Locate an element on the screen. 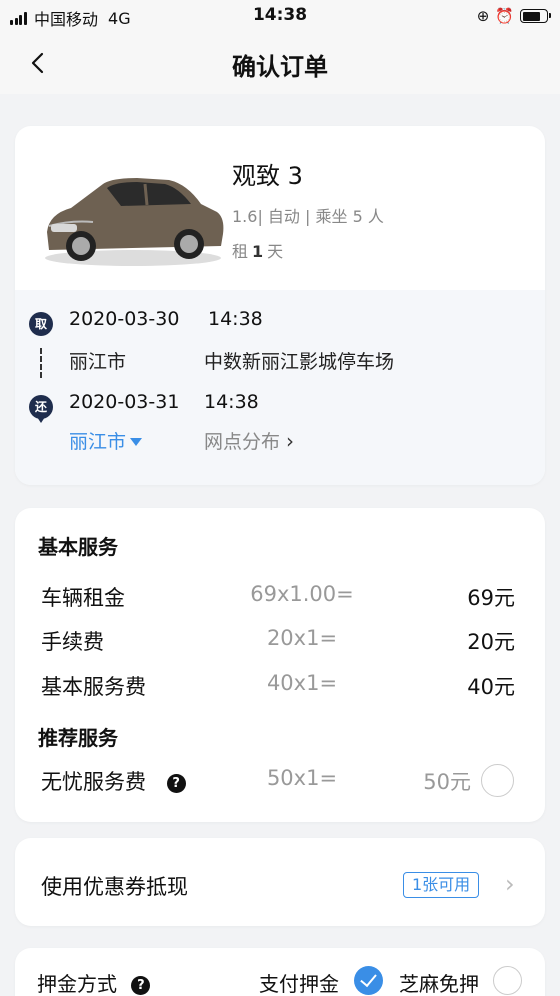  fee-amount: 50元 is located at coordinates (447, 782).